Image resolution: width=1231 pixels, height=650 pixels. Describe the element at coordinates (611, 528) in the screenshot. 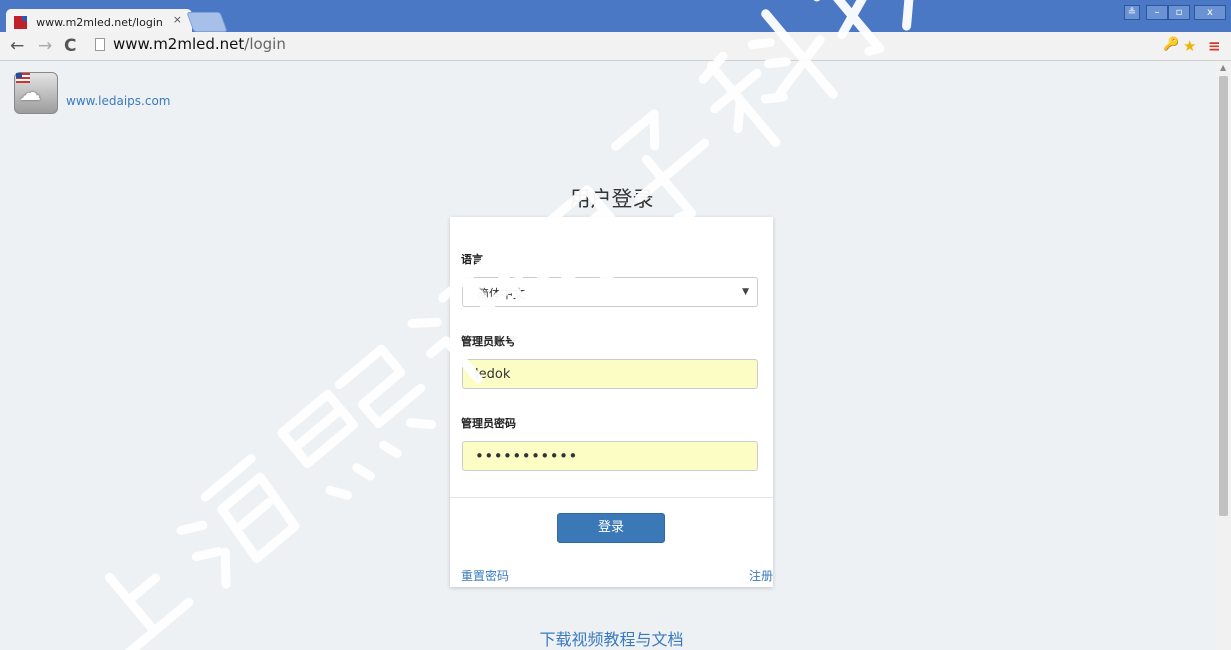

I see `login-button: 登录` at that location.